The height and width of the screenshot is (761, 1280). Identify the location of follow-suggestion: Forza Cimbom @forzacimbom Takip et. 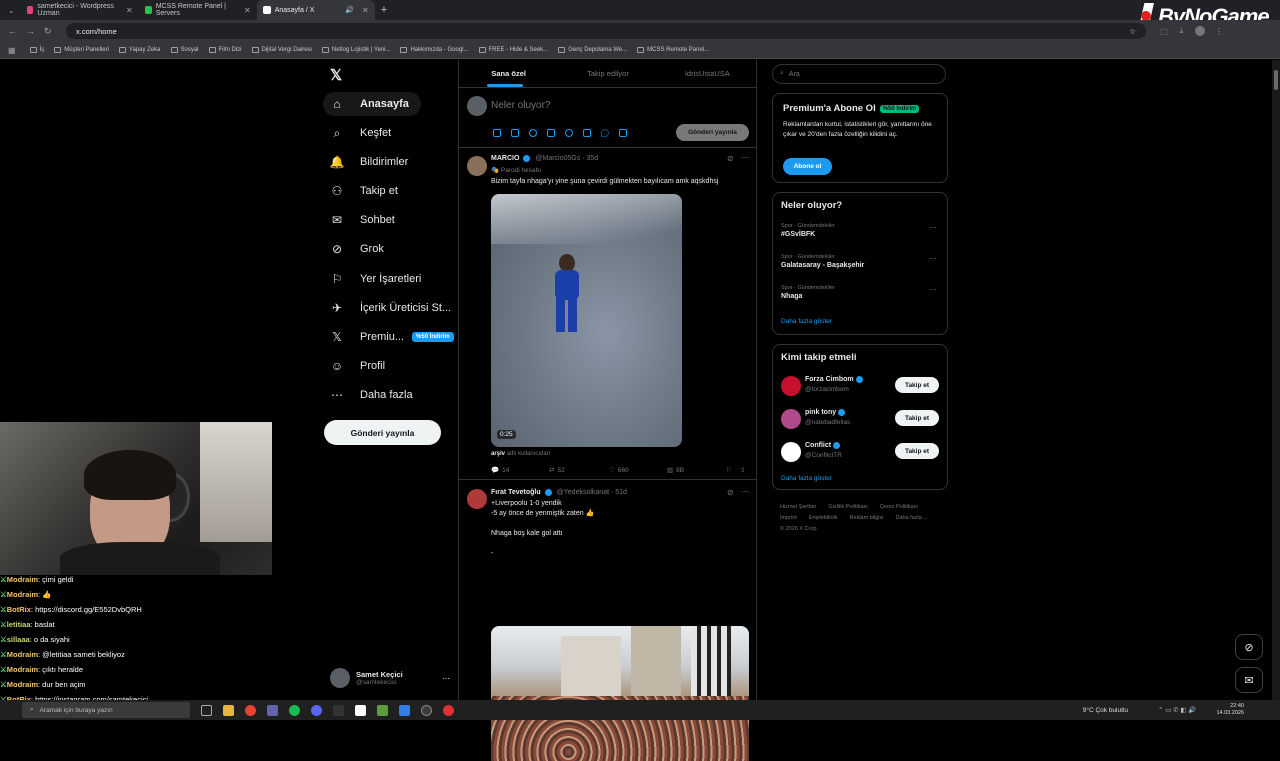
(861, 386).